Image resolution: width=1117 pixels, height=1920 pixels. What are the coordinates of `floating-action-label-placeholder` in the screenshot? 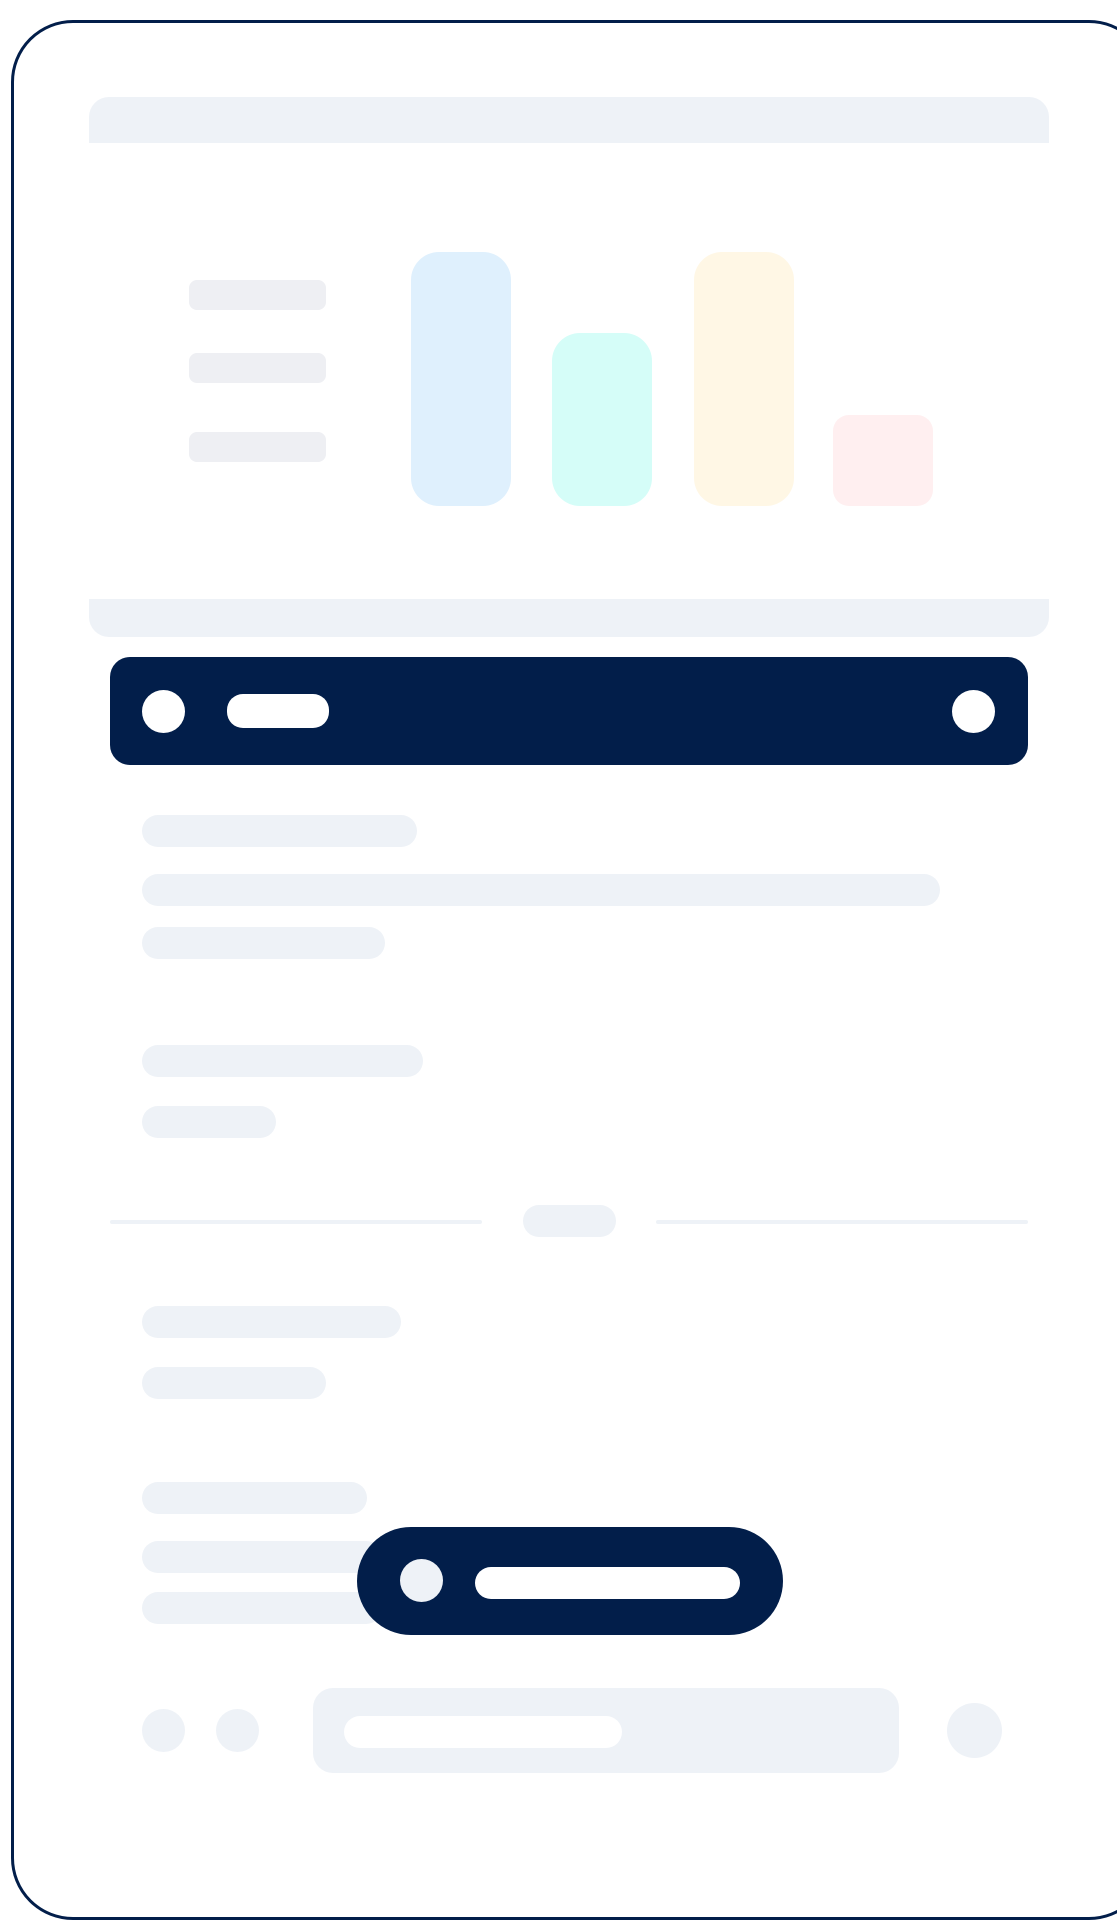 It's located at (607, 1583).